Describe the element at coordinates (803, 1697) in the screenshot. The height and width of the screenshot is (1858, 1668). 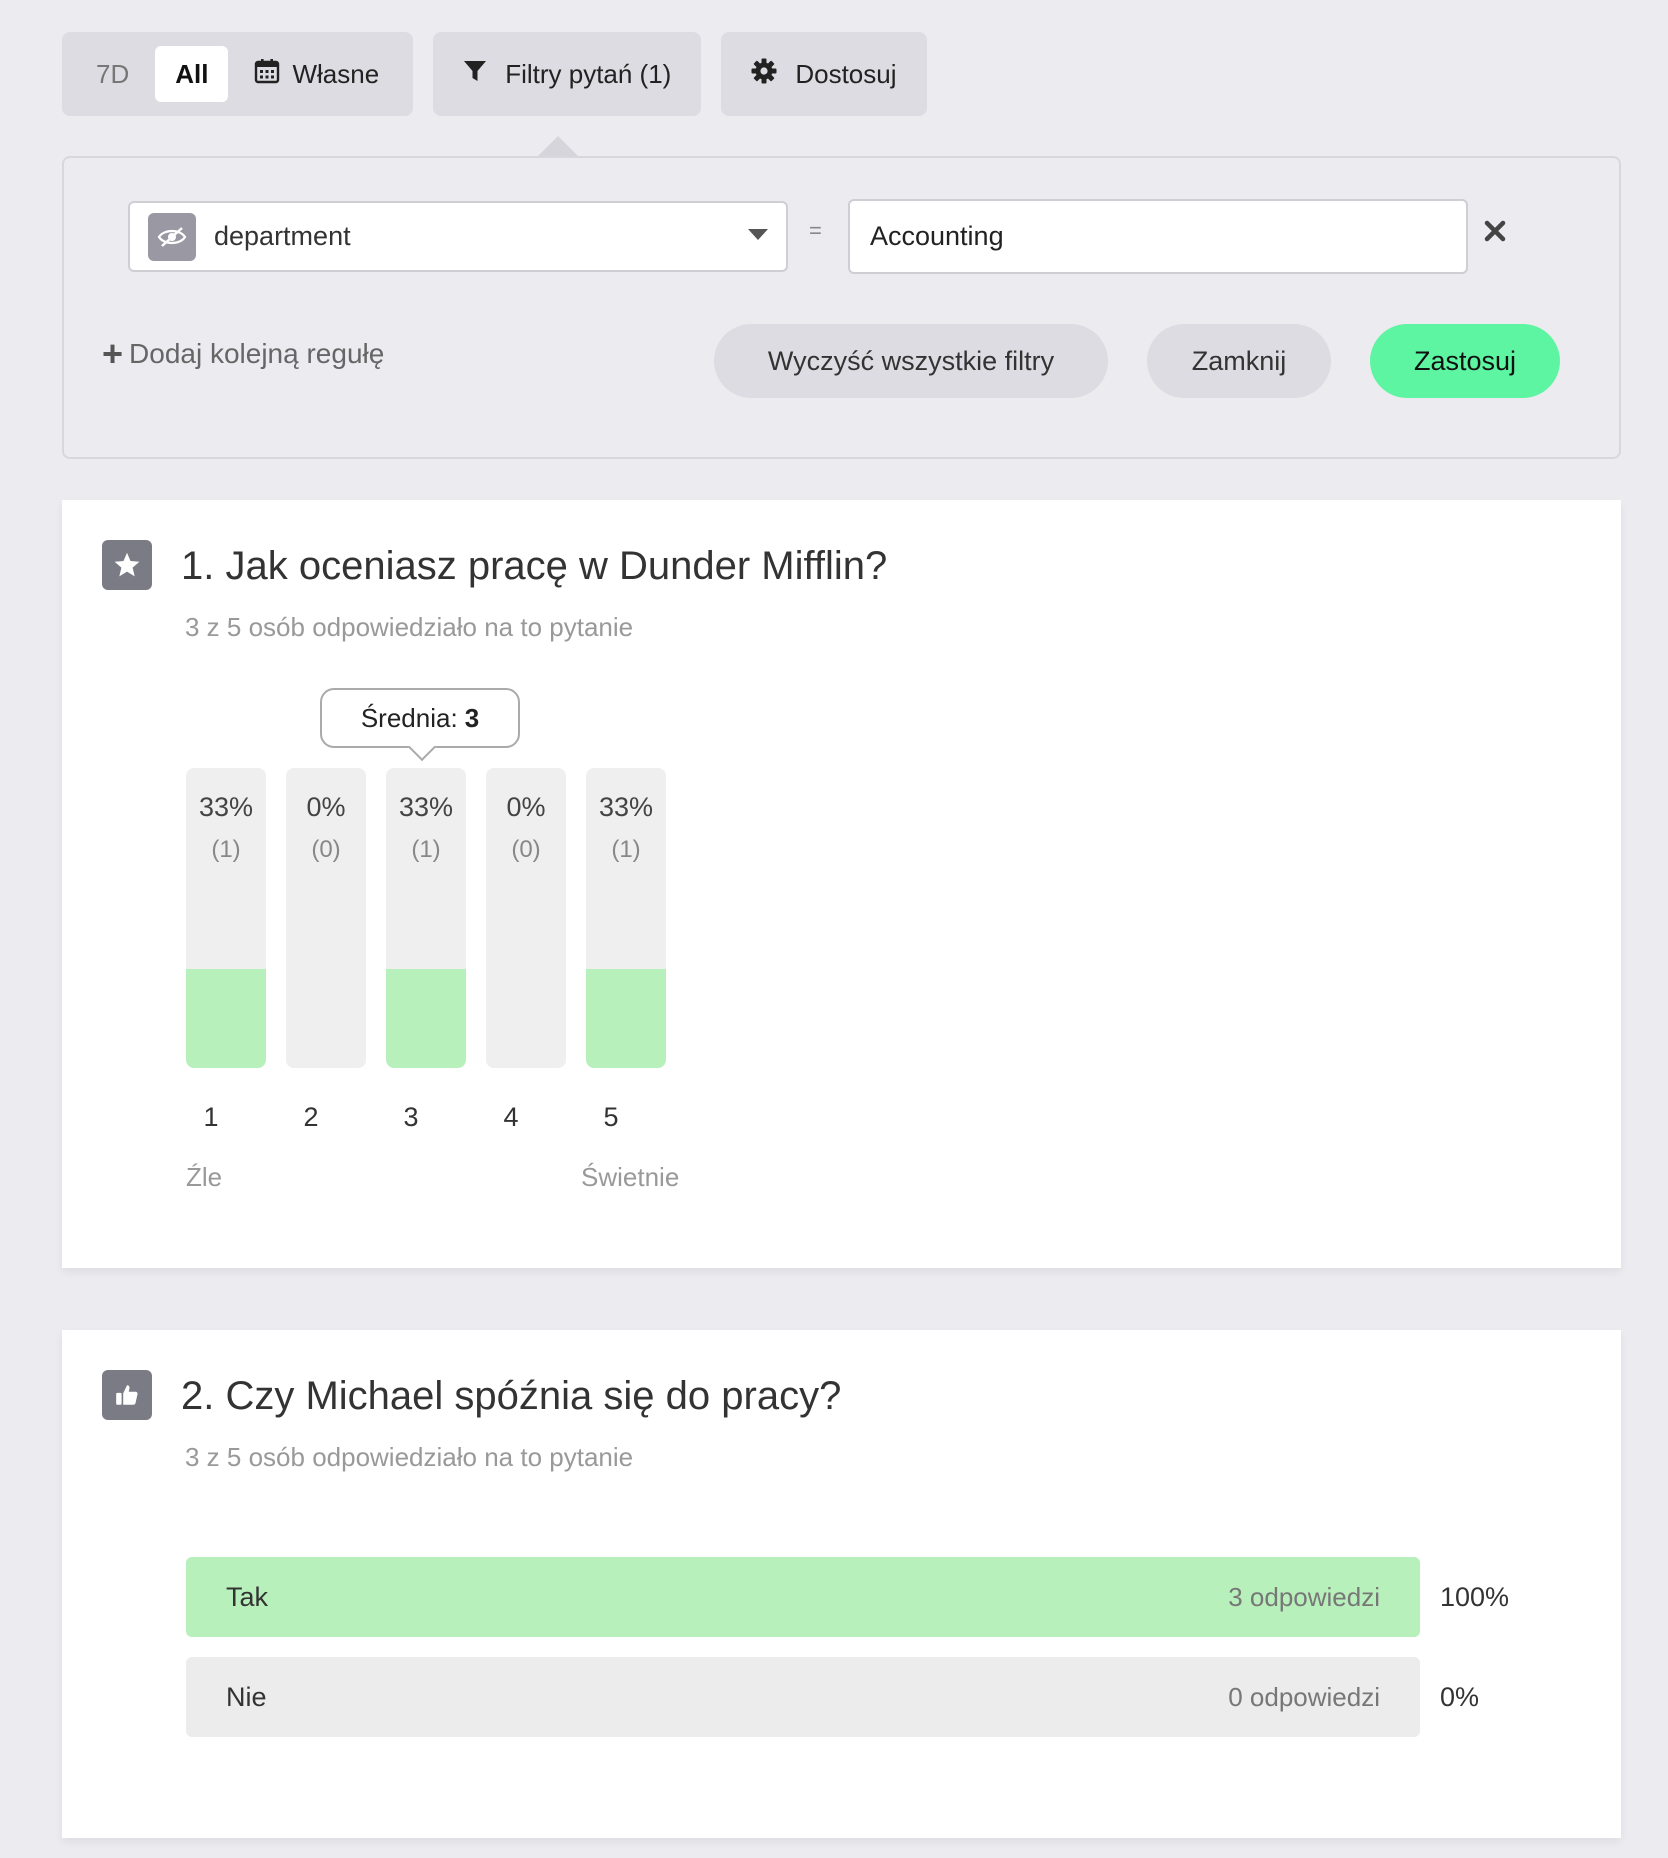
I see `choice-bar: Nie 0 odpowiedzi` at that location.